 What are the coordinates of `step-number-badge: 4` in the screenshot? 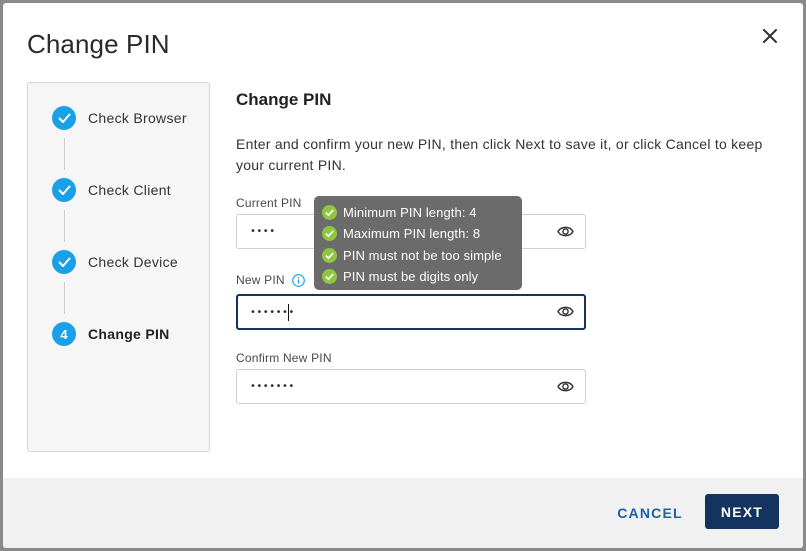 It's located at (64, 334).